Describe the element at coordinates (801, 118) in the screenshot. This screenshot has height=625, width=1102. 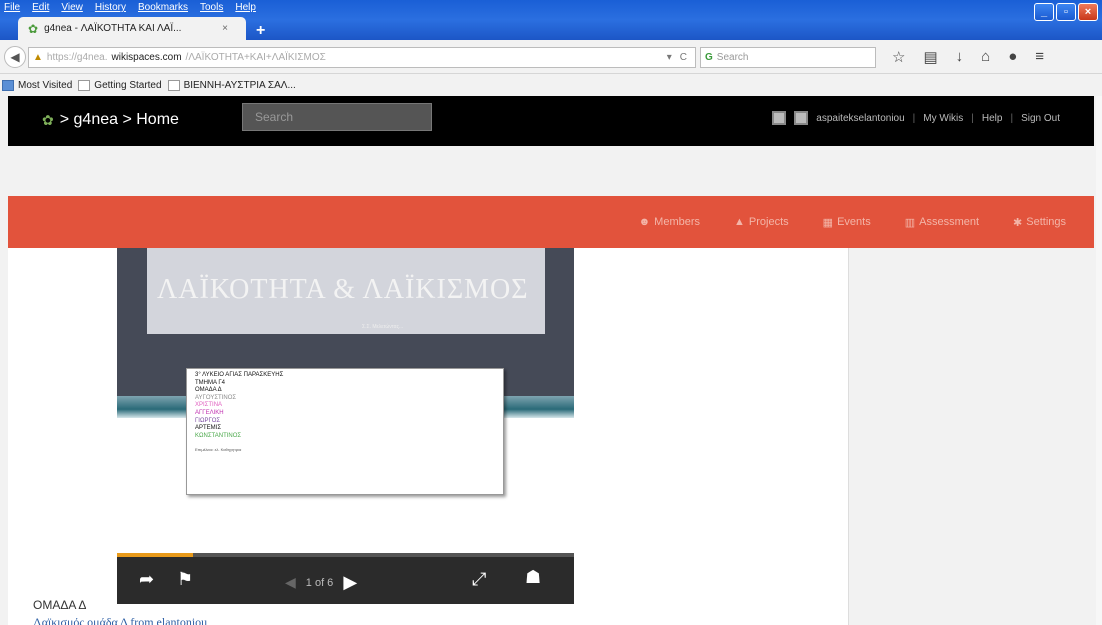
I see `messages-icon` at that location.